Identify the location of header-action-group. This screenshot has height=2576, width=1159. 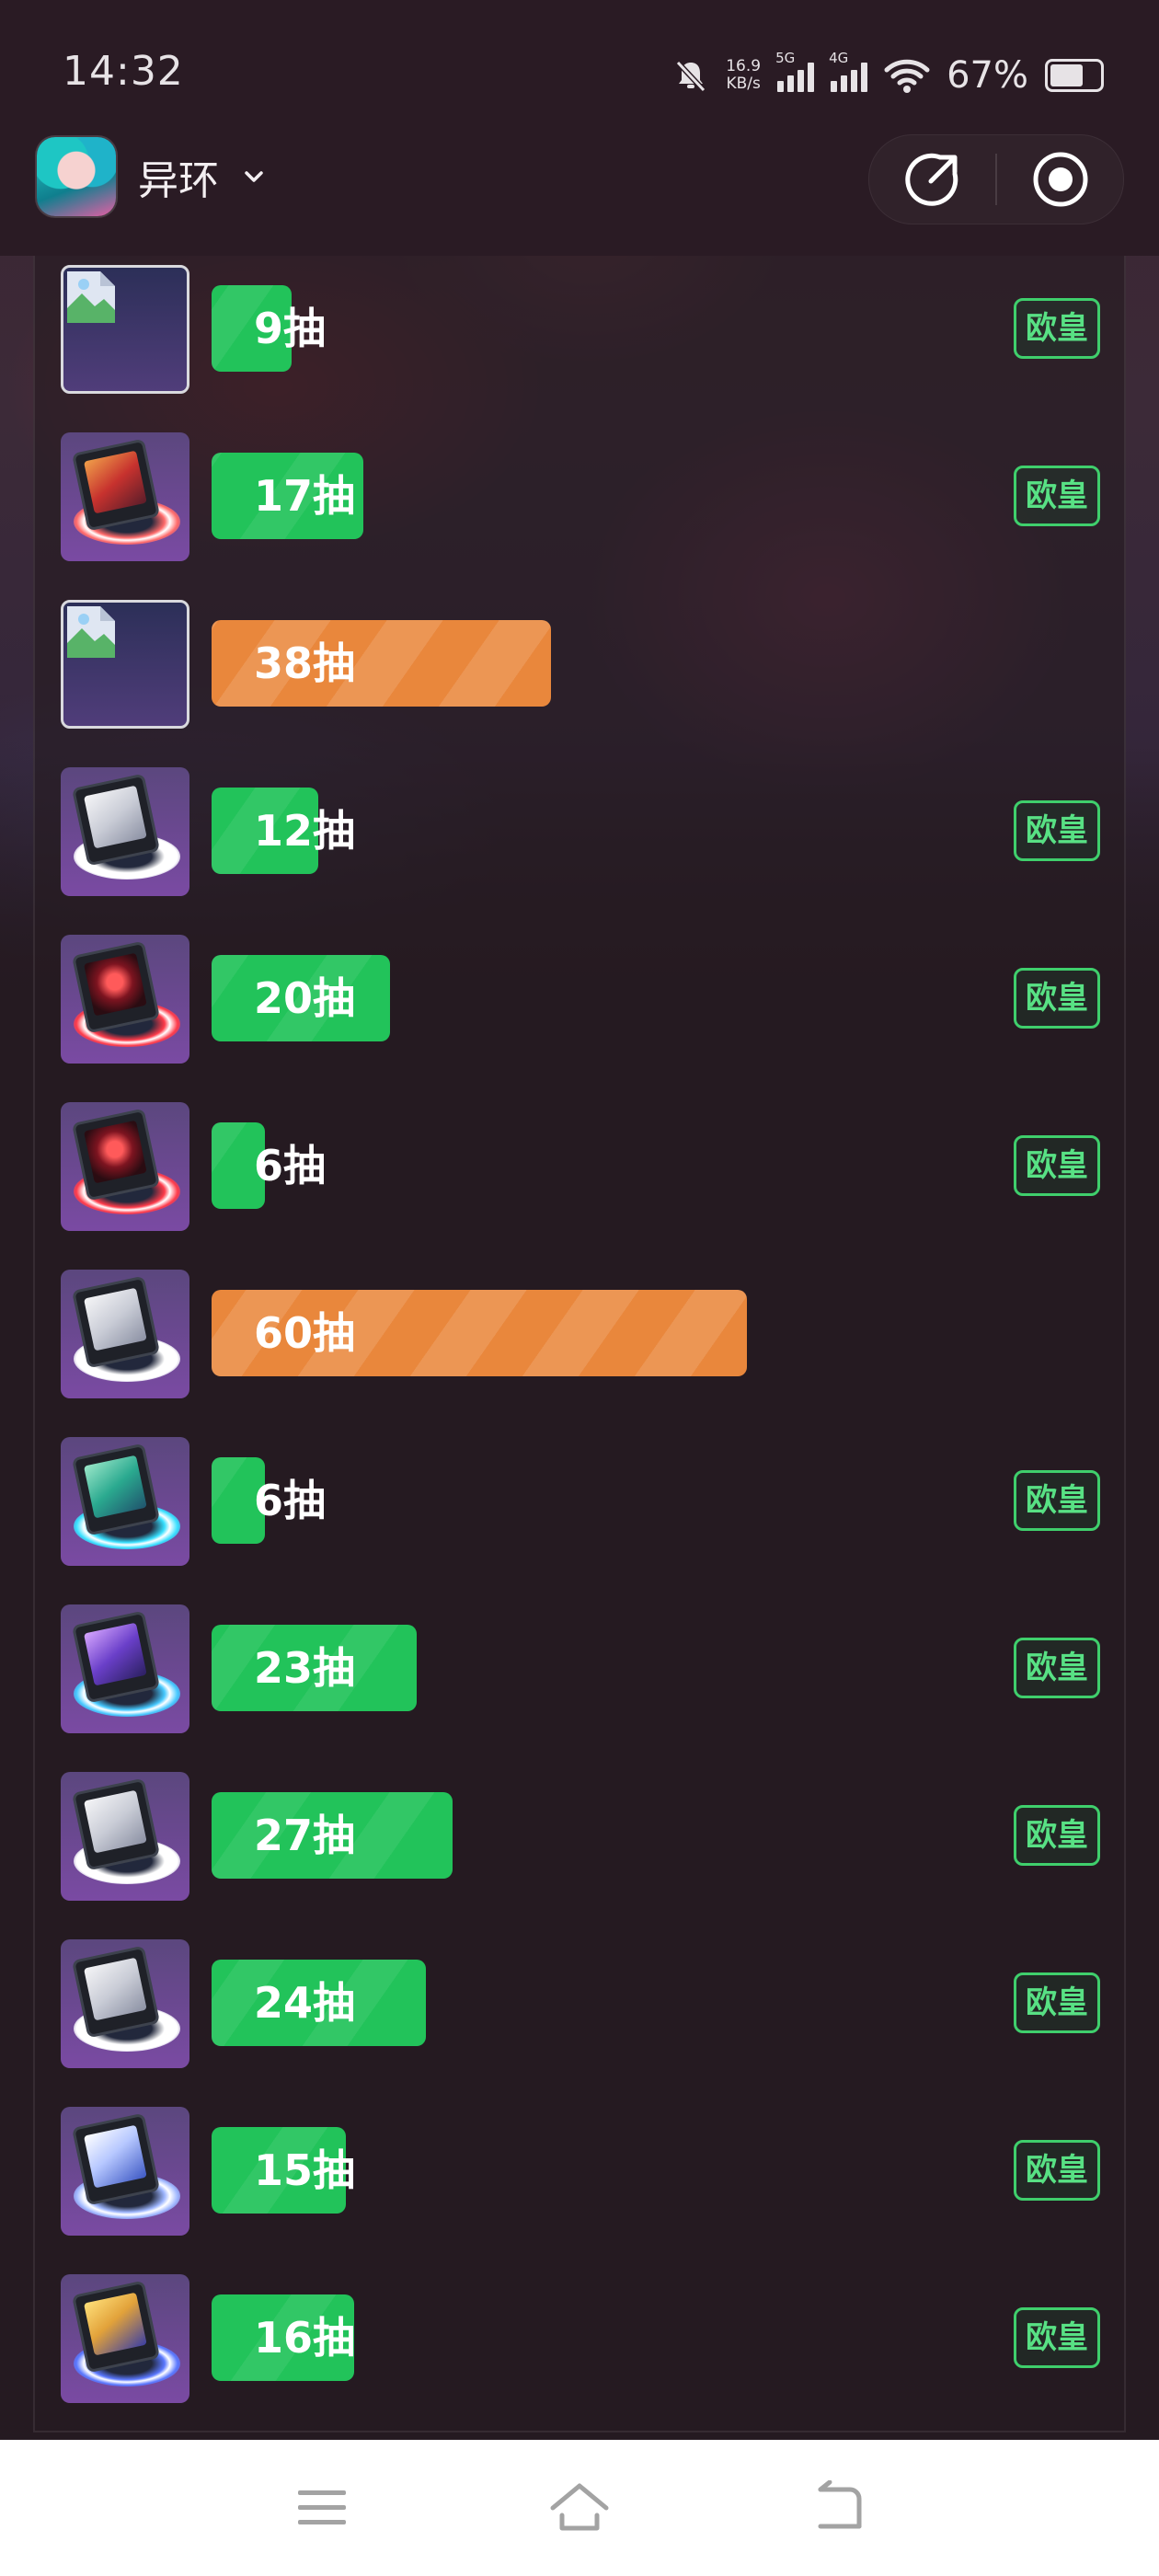
(996, 179).